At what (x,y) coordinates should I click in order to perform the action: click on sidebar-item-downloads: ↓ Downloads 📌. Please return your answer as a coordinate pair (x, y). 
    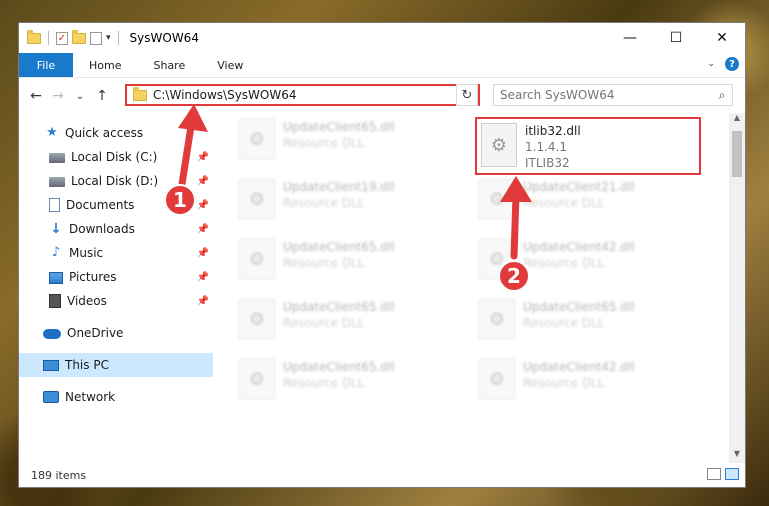
    Looking at the image, I should click on (116, 229).